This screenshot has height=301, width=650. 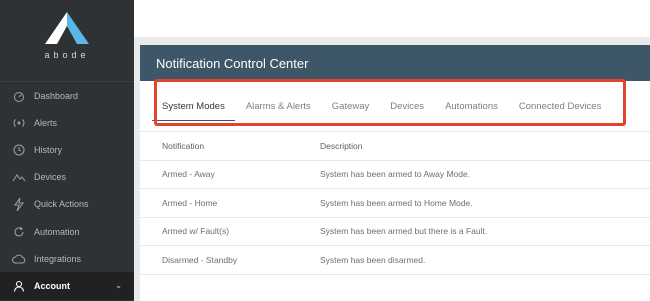 I want to click on table-header-row: Notification Description, so click(x=395, y=146).